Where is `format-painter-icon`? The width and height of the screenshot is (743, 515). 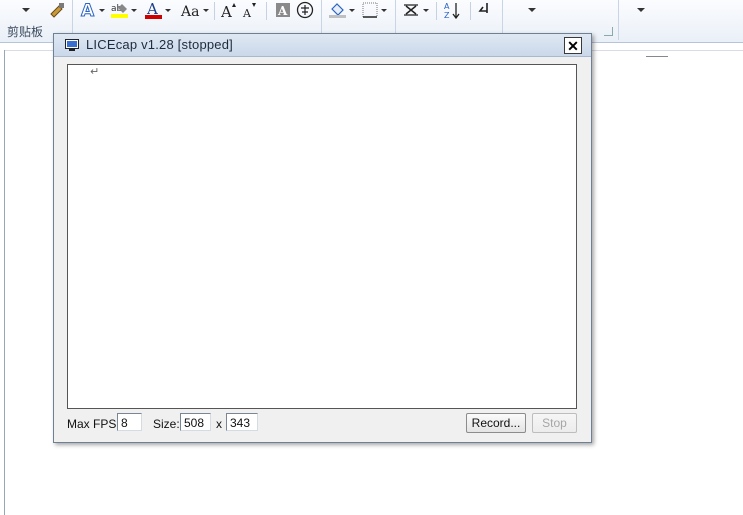 format-painter-icon is located at coordinates (57, 10).